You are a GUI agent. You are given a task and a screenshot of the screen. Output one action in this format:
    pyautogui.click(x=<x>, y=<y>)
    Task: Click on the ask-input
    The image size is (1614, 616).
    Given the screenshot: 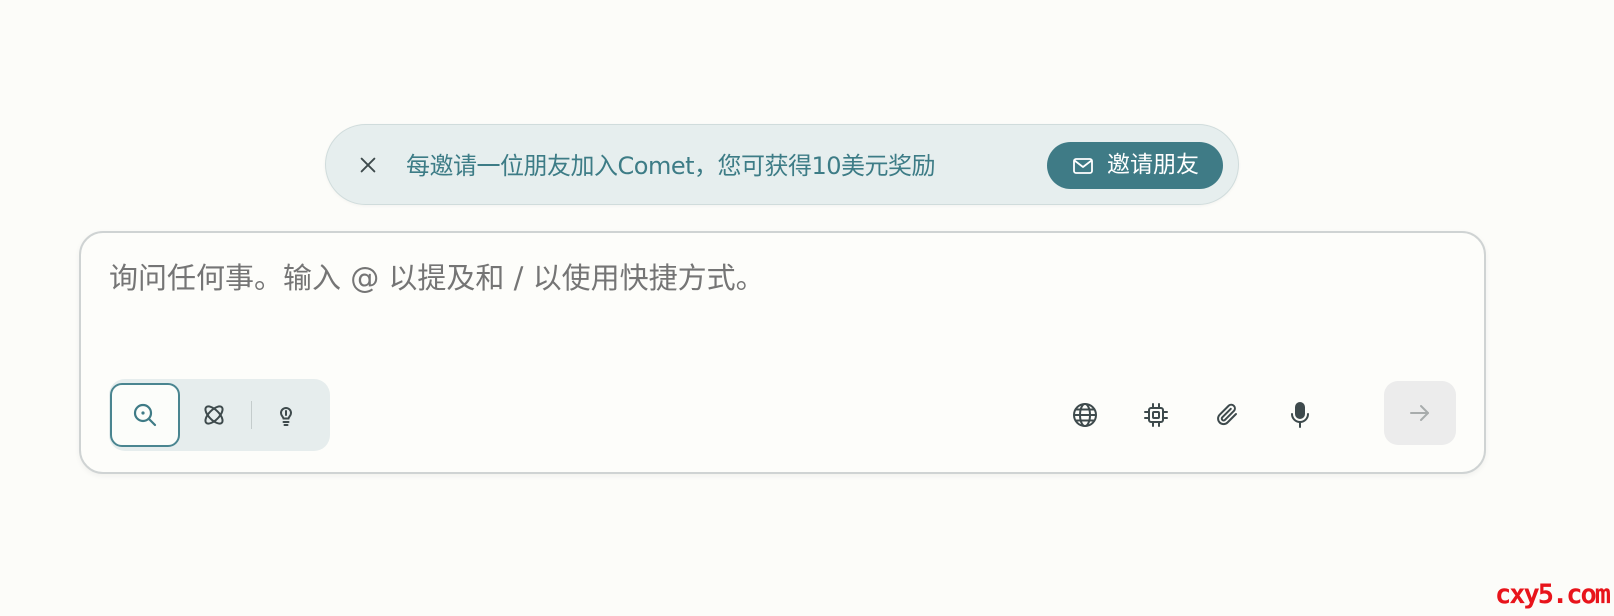 What is the action you would take?
    pyautogui.click(x=759, y=278)
    